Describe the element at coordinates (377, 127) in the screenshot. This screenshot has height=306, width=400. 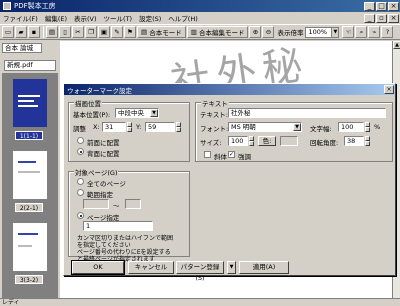
I see `spacing-unit: %` at that location.